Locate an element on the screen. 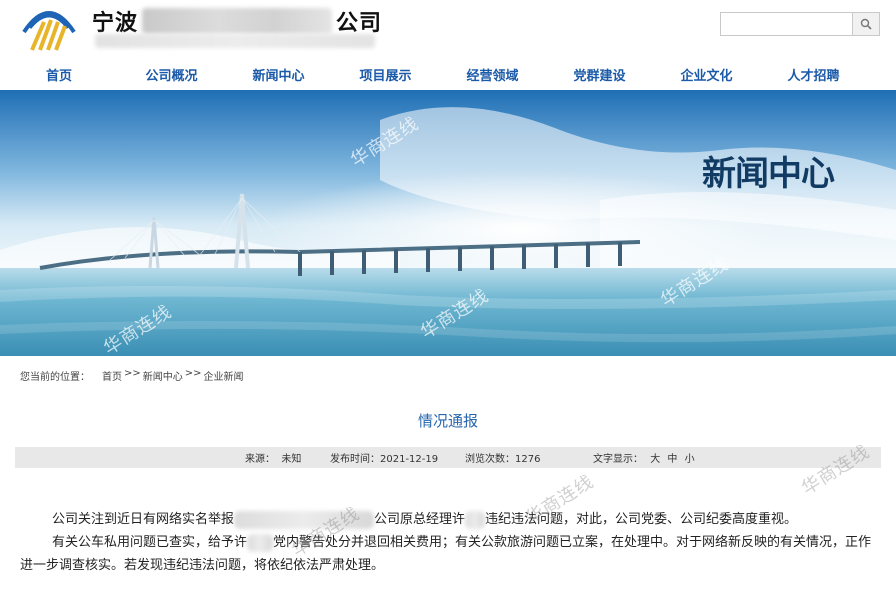 This screenshot has width=896, height=609. date-value: 2021-12-19 is located at coordinates (409, 459).